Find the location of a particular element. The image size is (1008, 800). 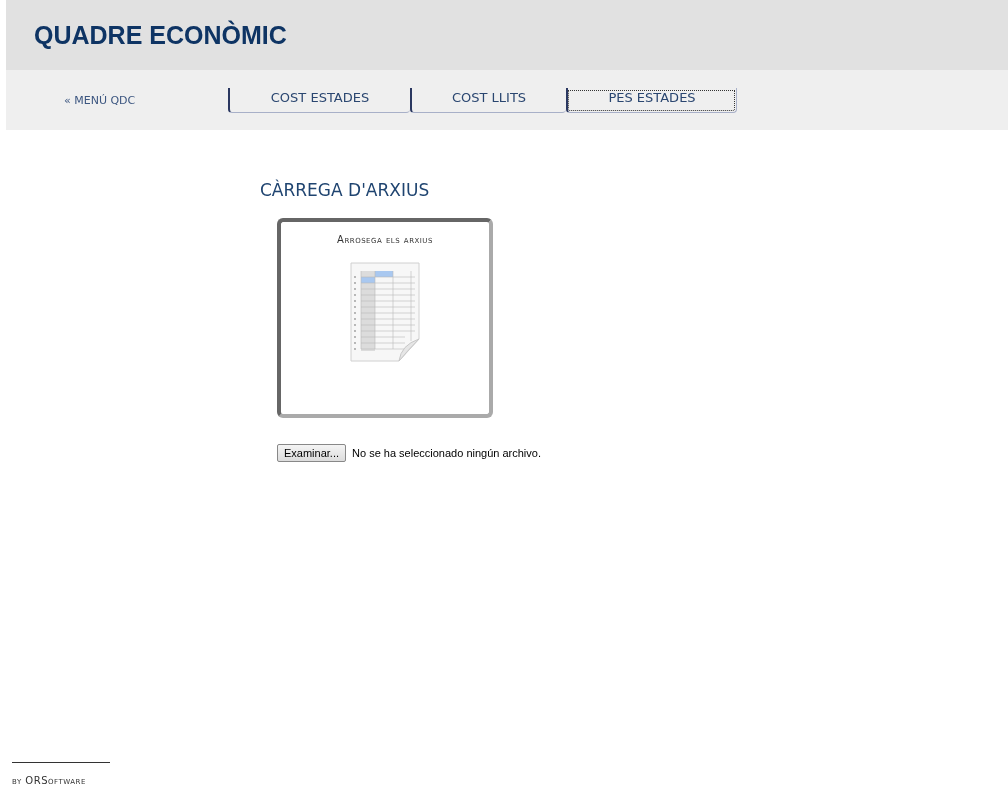

file-status: No se ha seleccionado ningún archivo. is located at coordinates (446, 453).